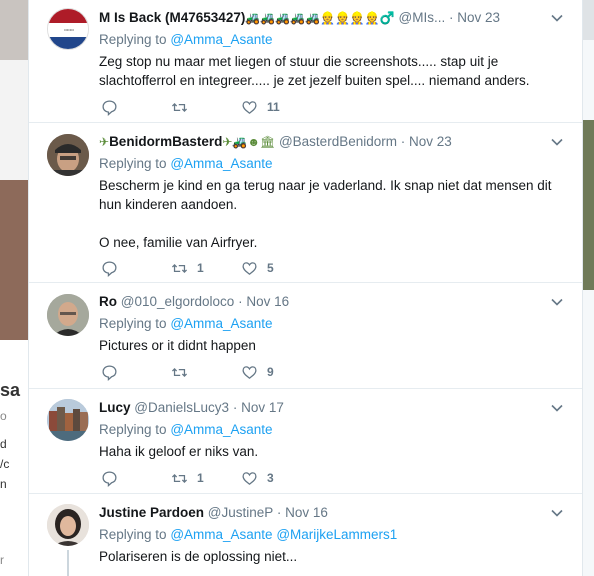 Image resolution: width=594 pixels, height=576 pixels. Describe the element at coordinates (2, 560) in the screenshot. I see `bg-fragment: r` at that location.